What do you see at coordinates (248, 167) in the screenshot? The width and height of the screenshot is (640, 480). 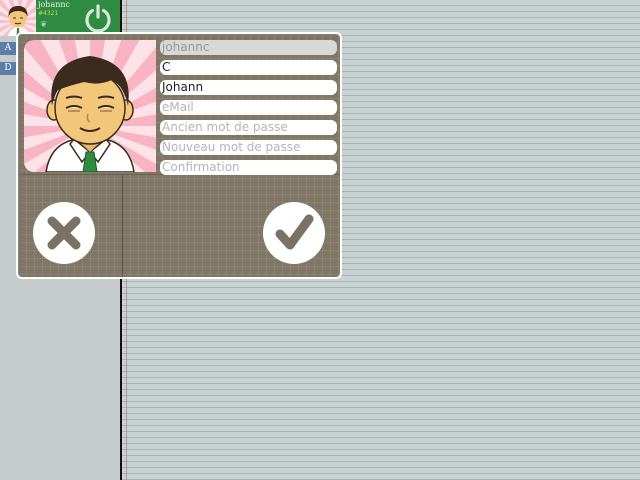 I see `confirm-password-field` at bounding box center [248, 167].